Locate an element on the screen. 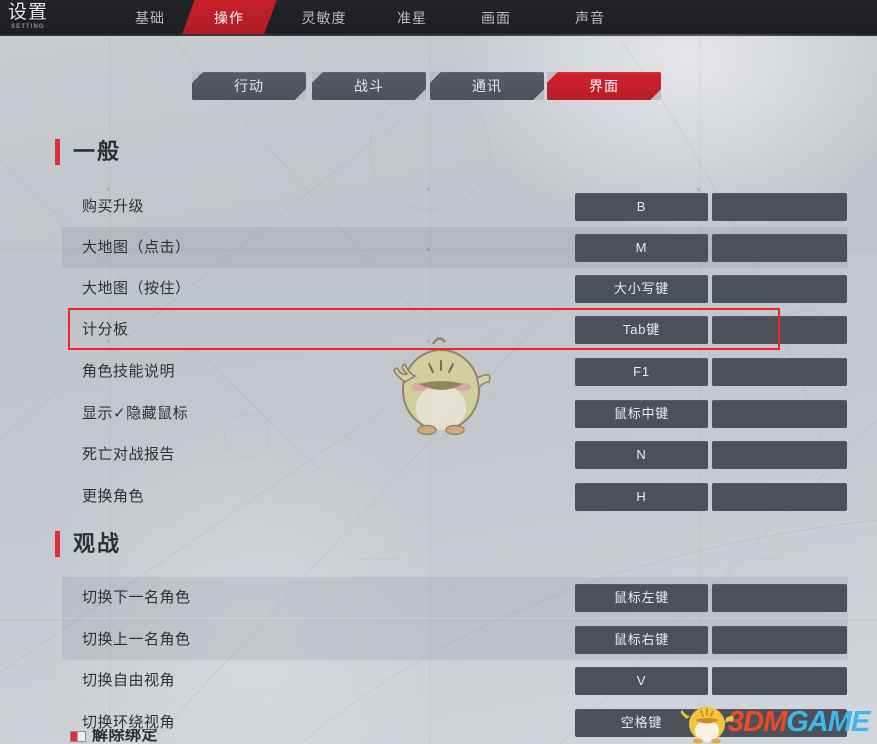 Image resolution: width=877 pixels, height=744 pixels. primary-keybind-button: N is located at coordinates (641, 455).